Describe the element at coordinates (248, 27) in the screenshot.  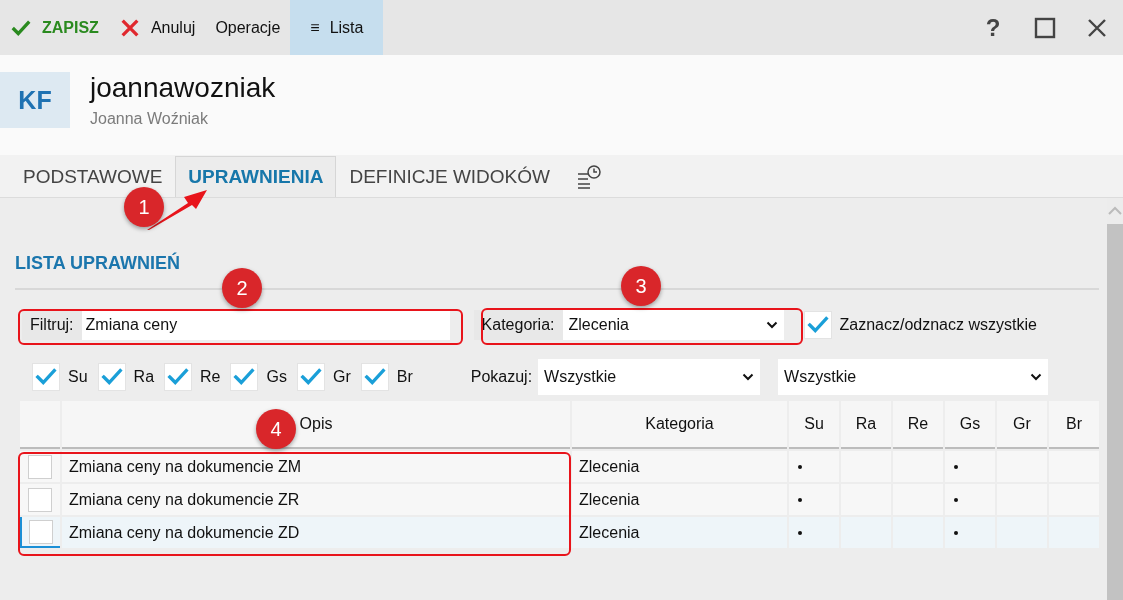
I see `operations-button: Operacje` at that location.